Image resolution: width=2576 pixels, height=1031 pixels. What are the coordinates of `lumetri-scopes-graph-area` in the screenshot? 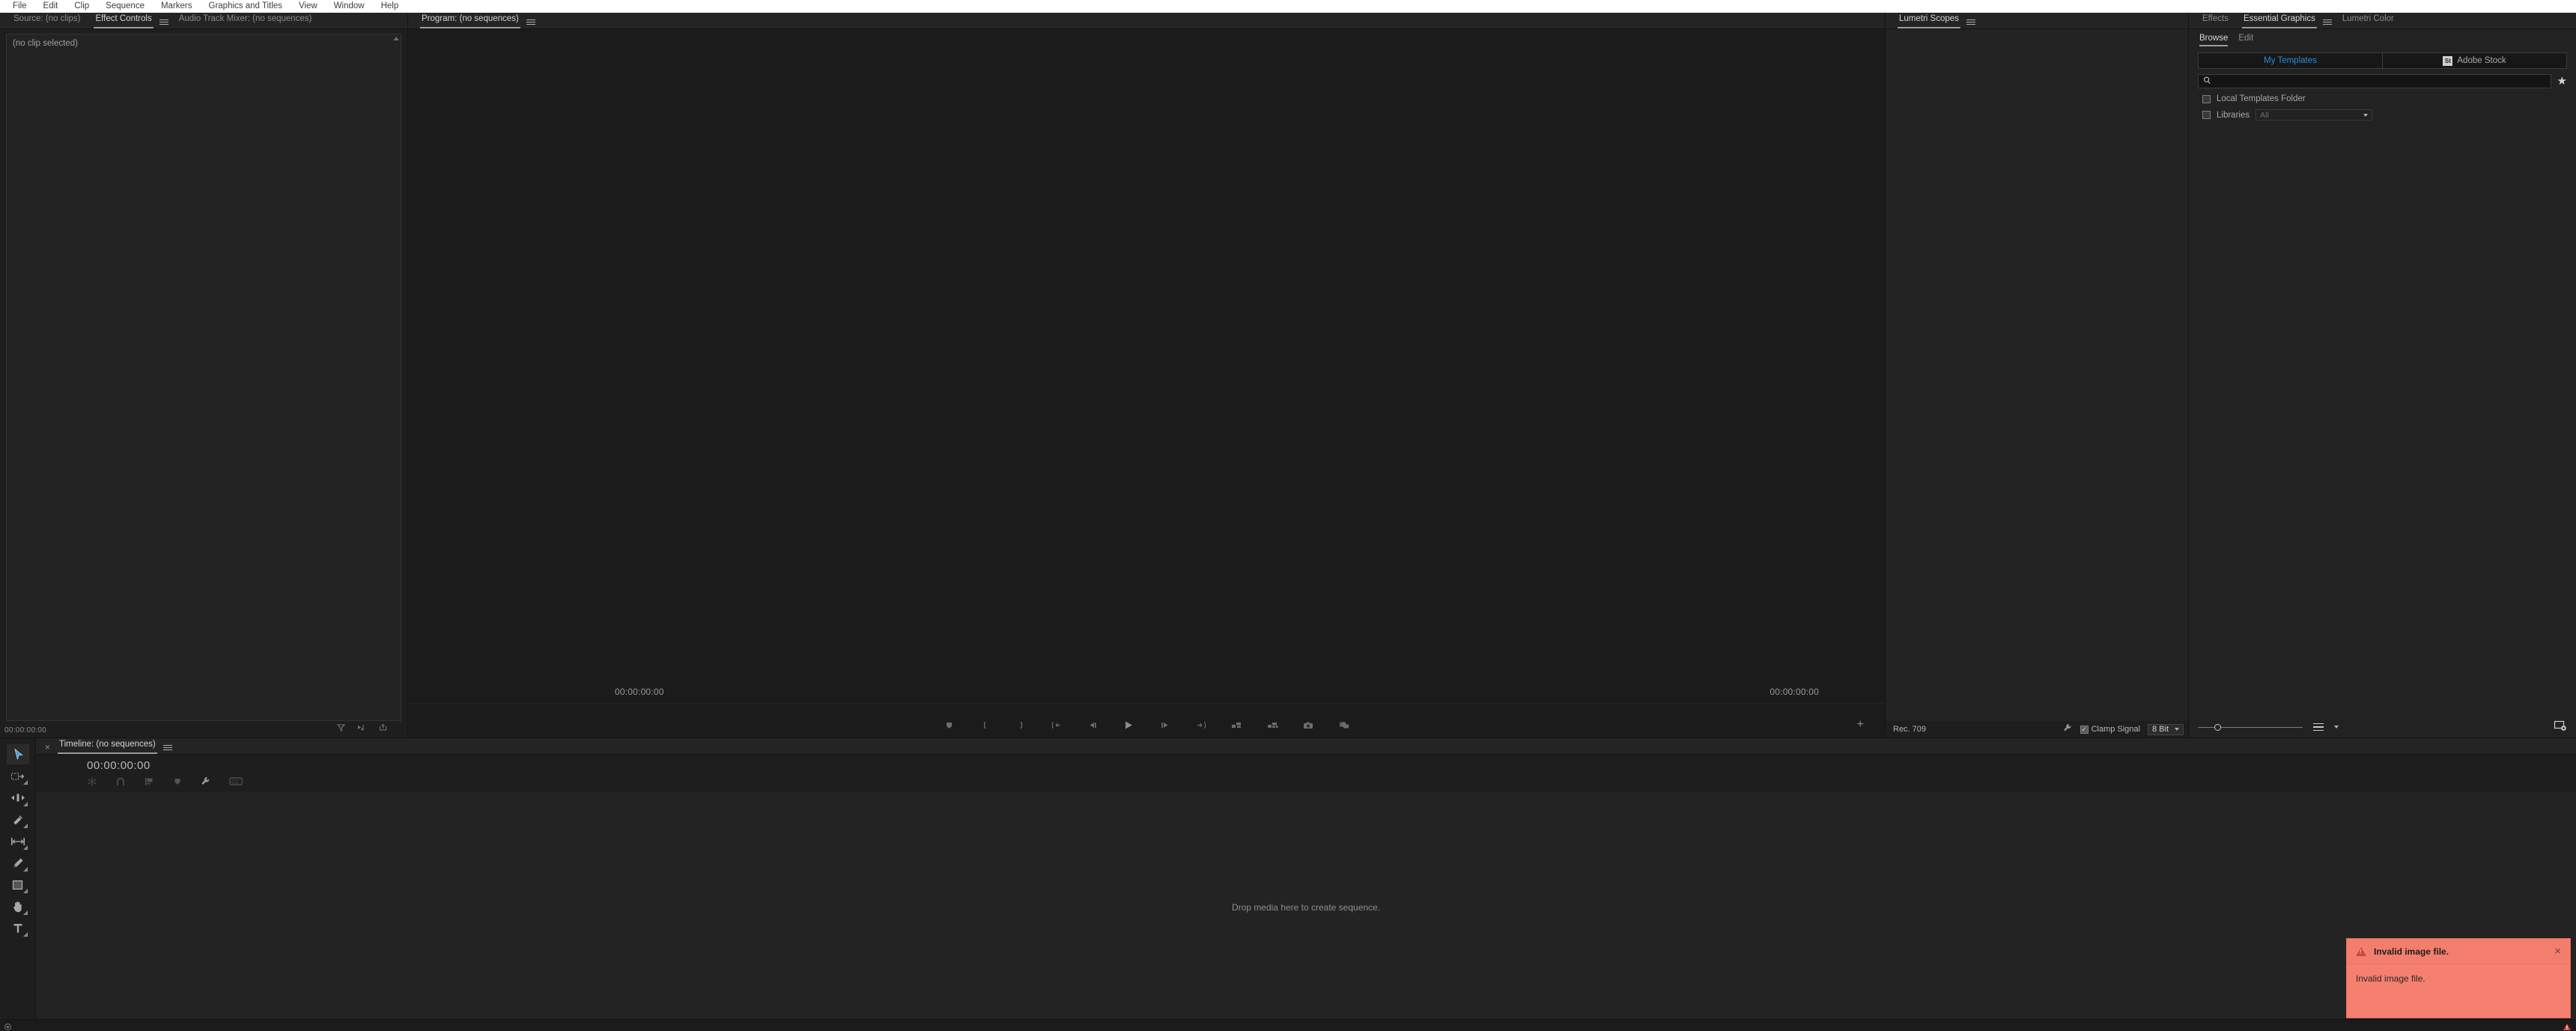 It's located at (2037, 375).